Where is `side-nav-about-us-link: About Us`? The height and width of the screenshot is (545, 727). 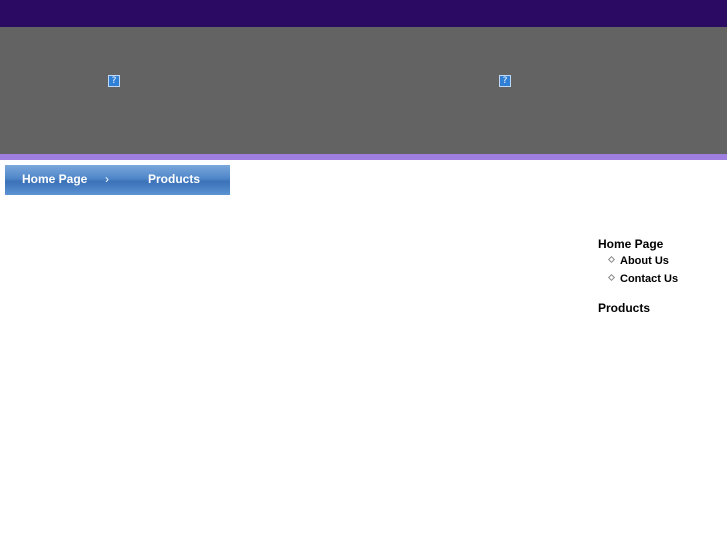 side-nav-about-us-link: About Us is located at coordinates (638, 261).